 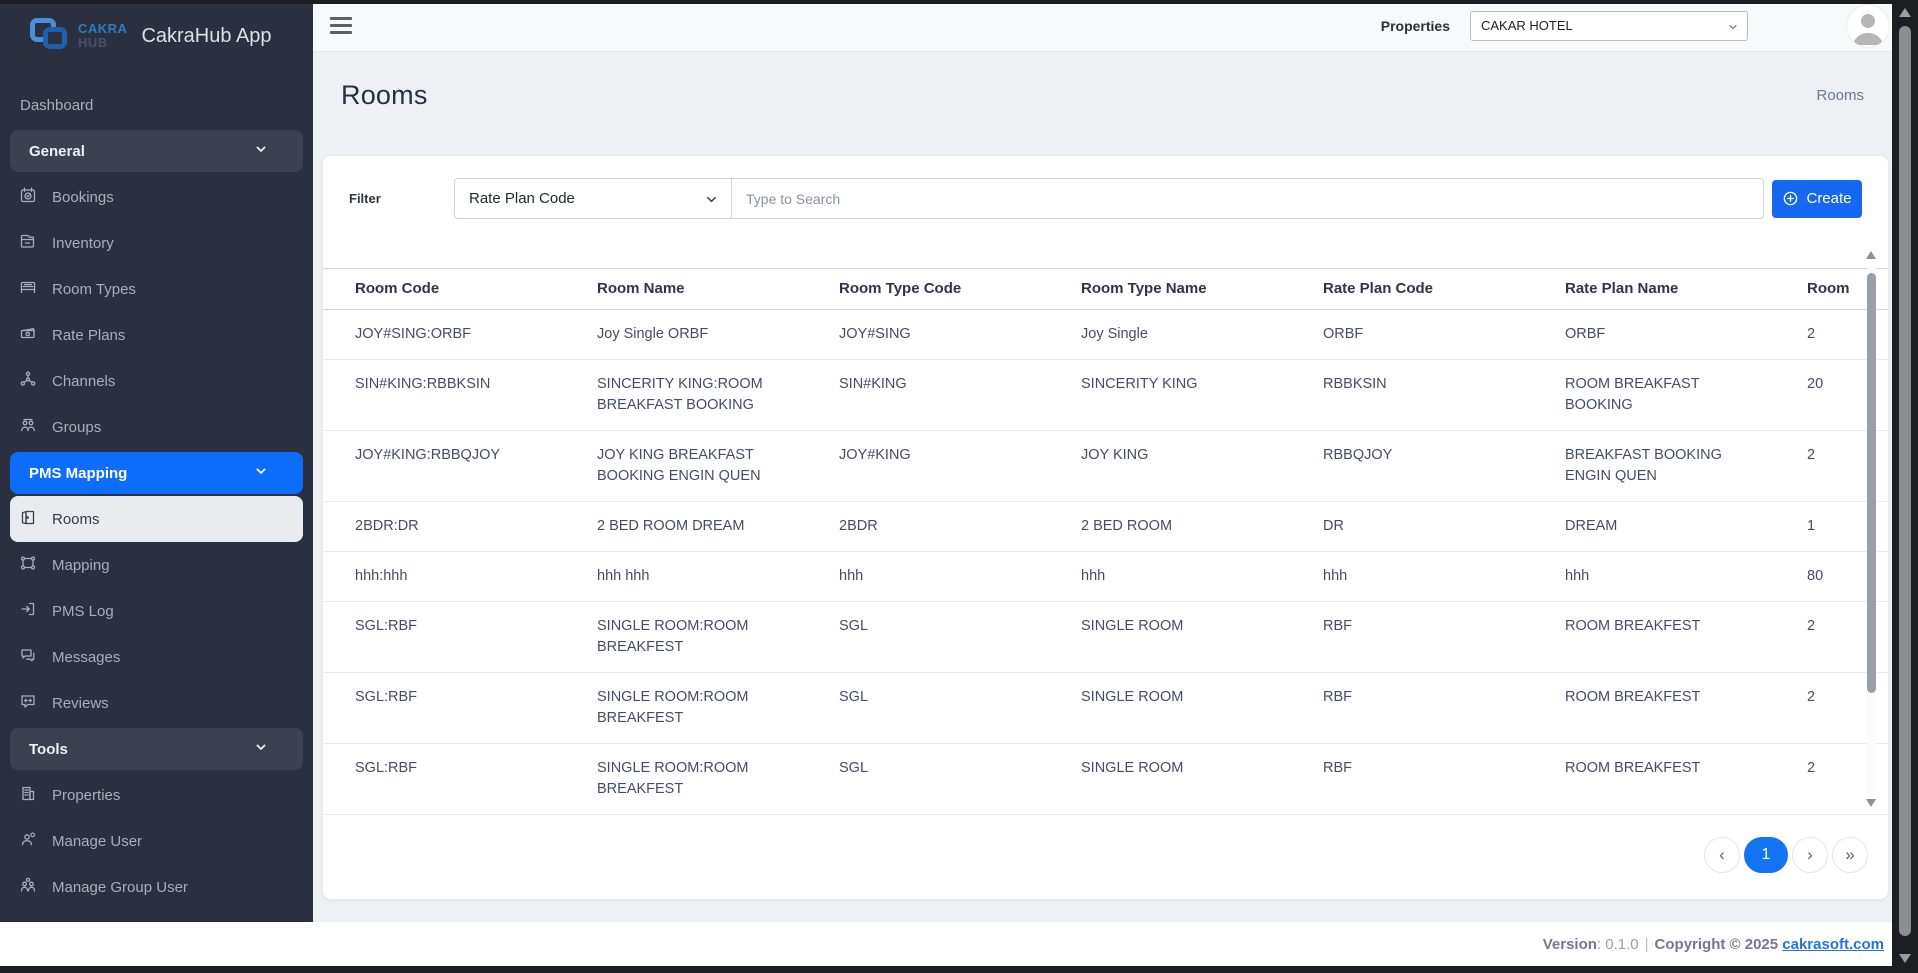 What do you see at coordinates (156, 887) in the screenshot?
I see `sidebar-item-manage-group-user: Manage Group User` at bounding box center [156, 887].